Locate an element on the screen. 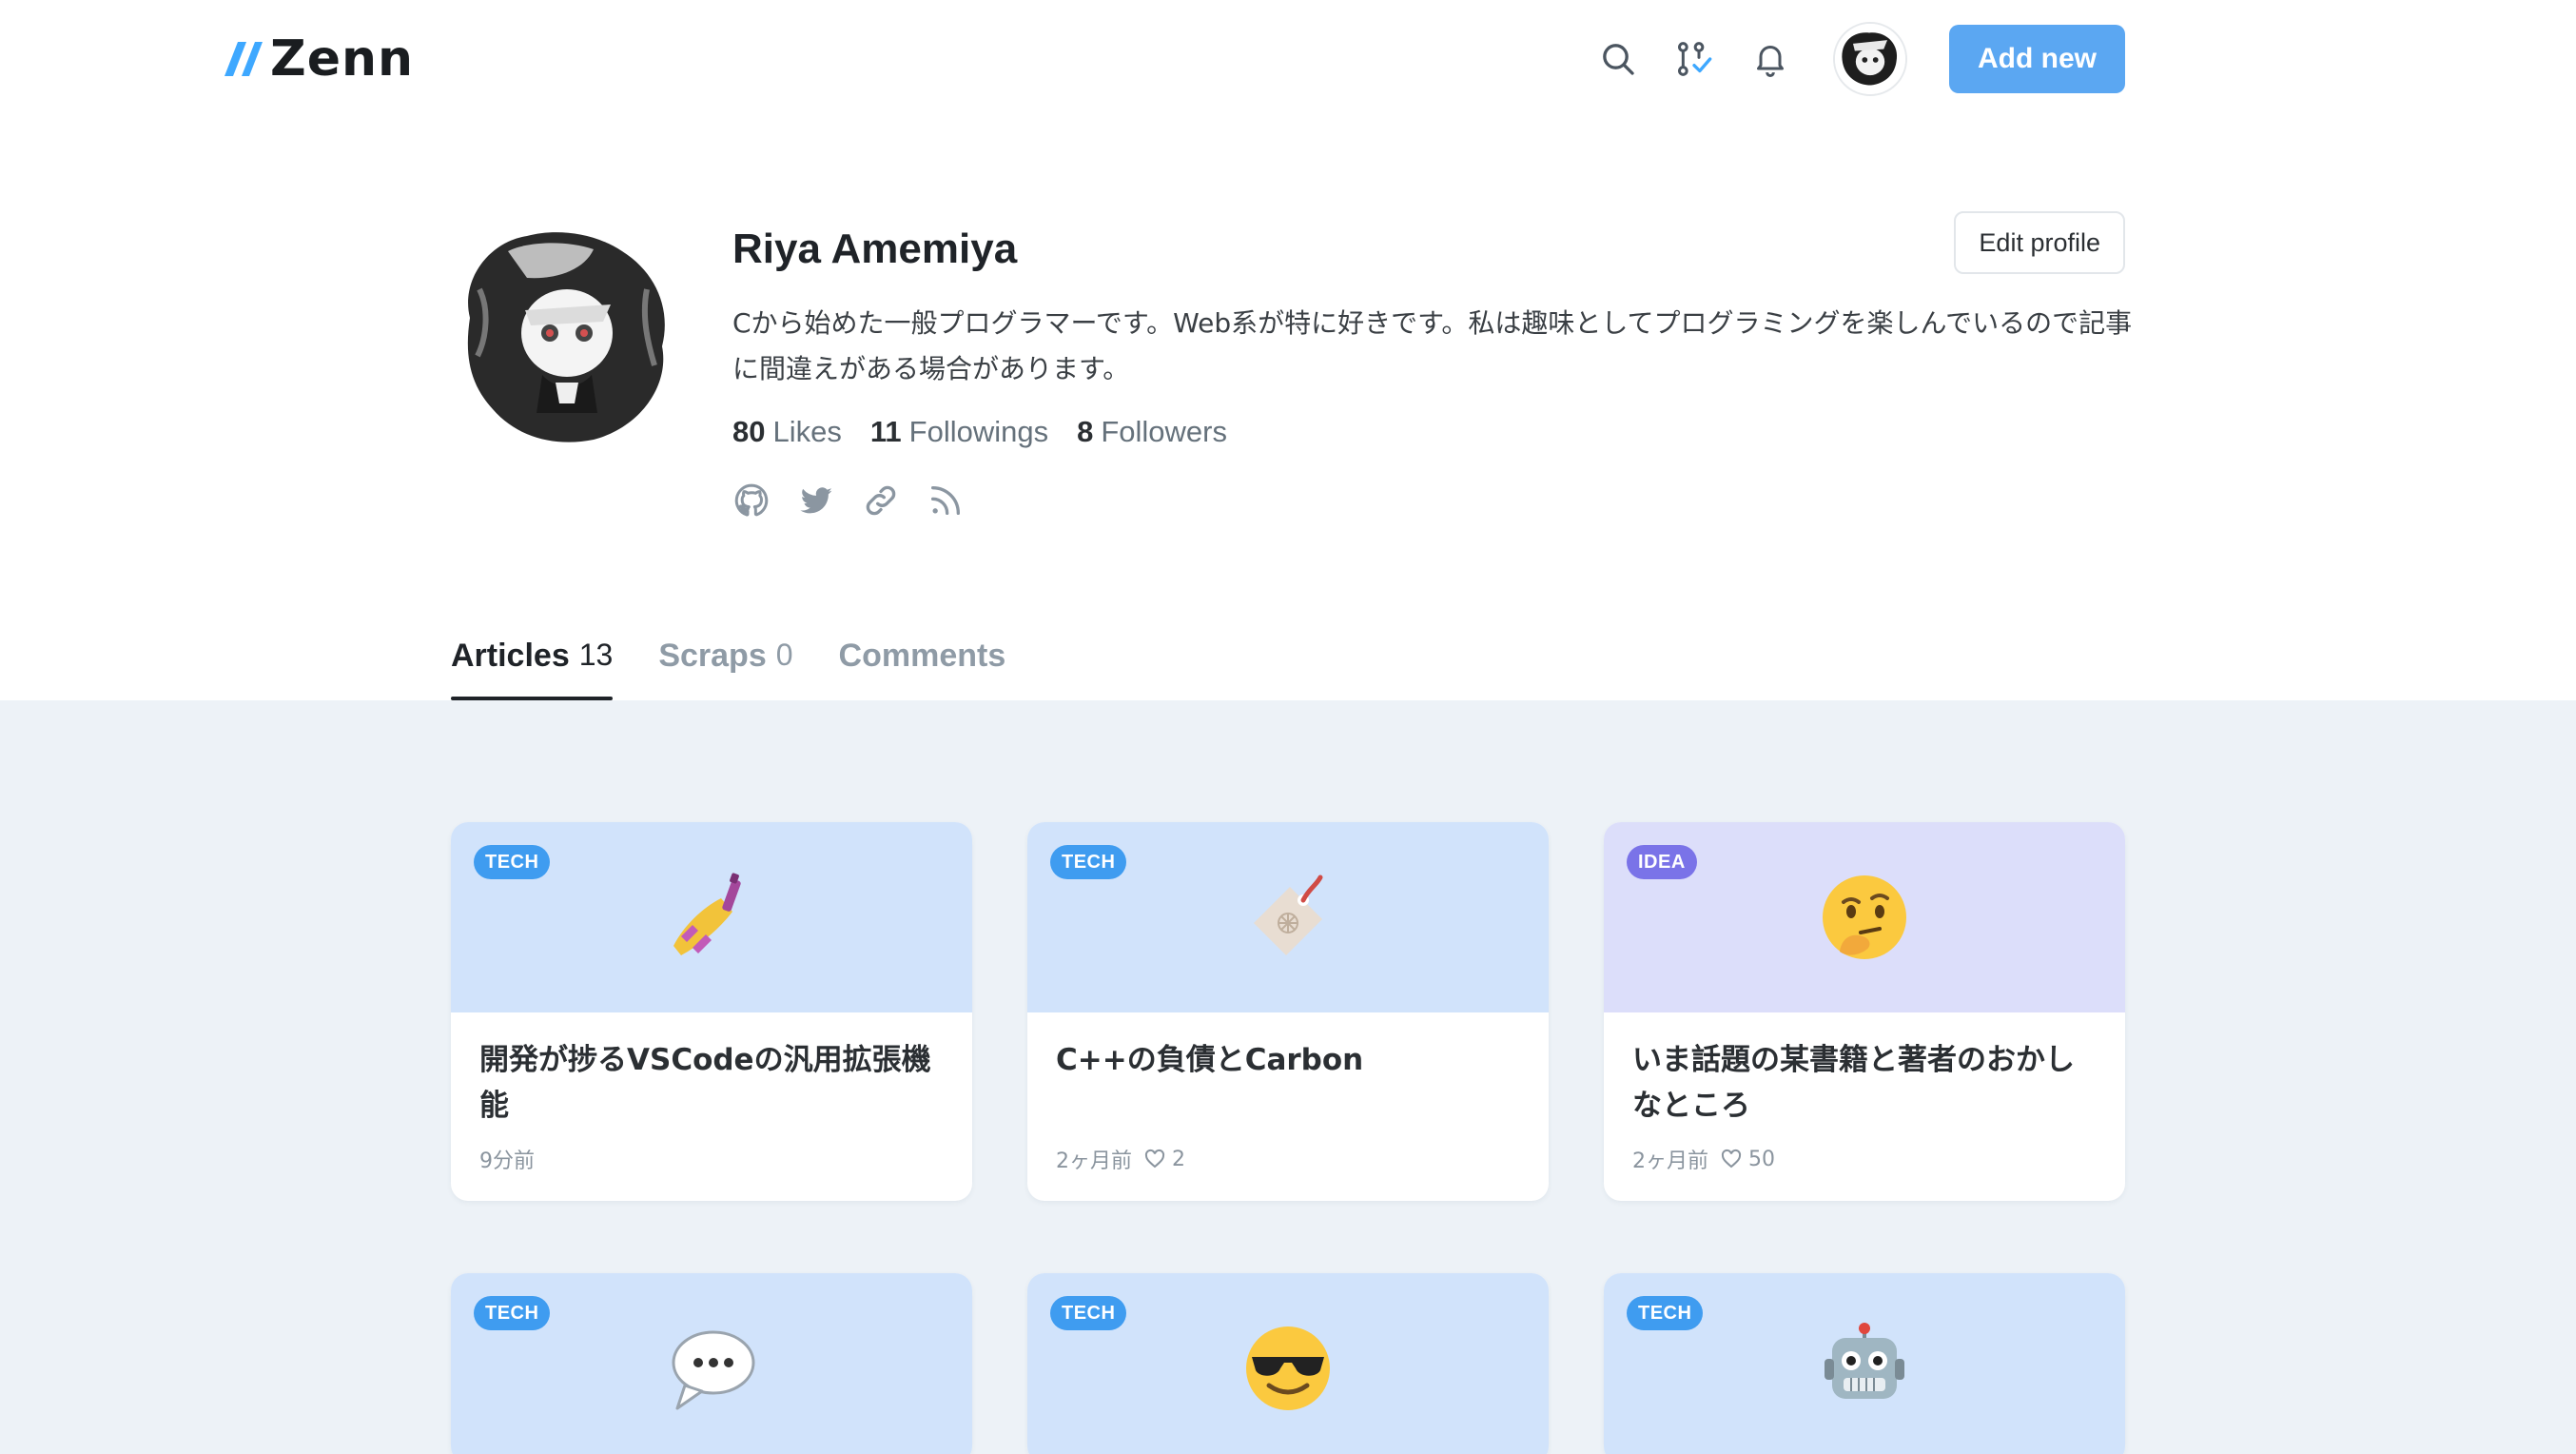  article-date: 9分前 is located at coordinates (507, 1161).